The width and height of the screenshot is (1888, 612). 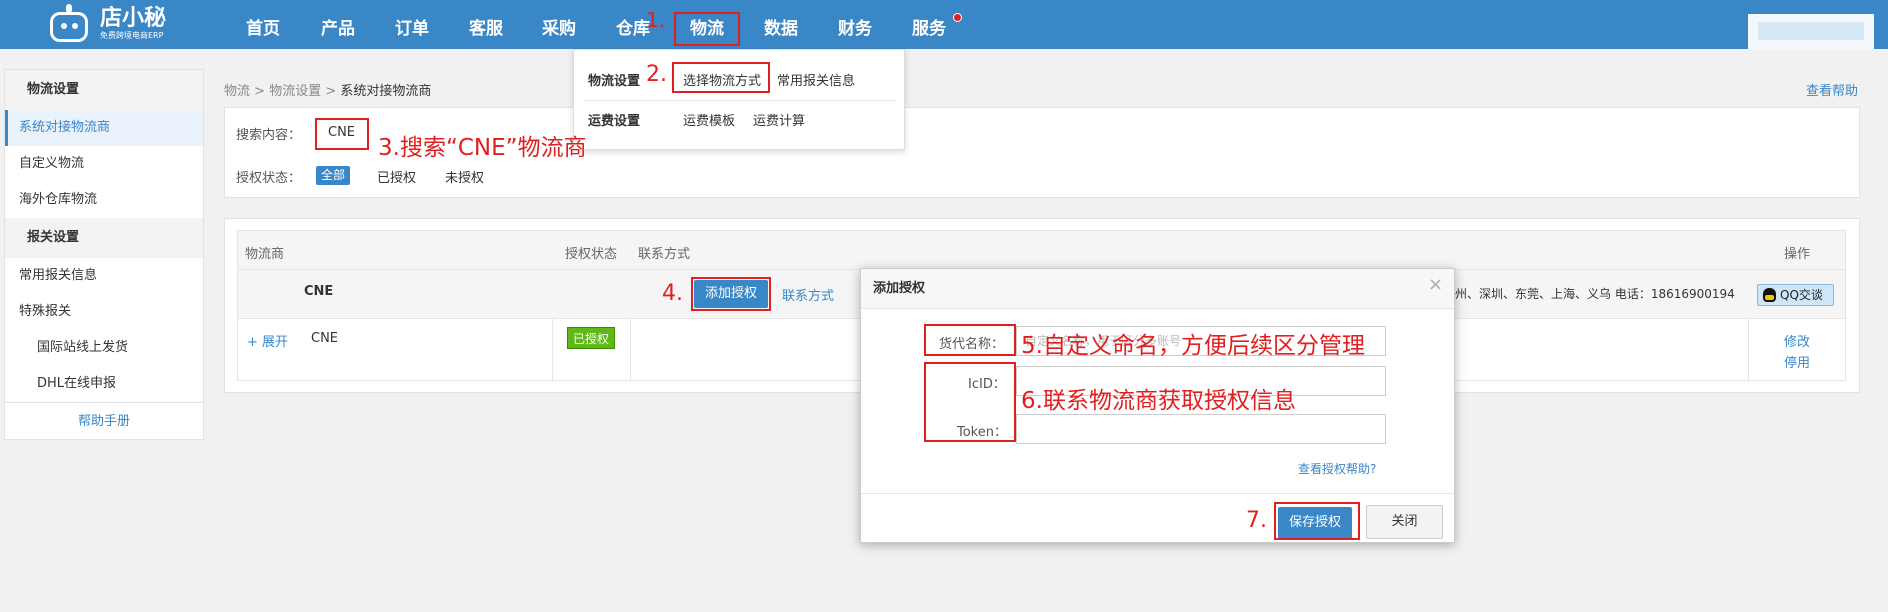 What do you see at coordinates (265, 254) in the screenshot?
I see `col-carrier: 物流商` at bounding box center [265, 254].